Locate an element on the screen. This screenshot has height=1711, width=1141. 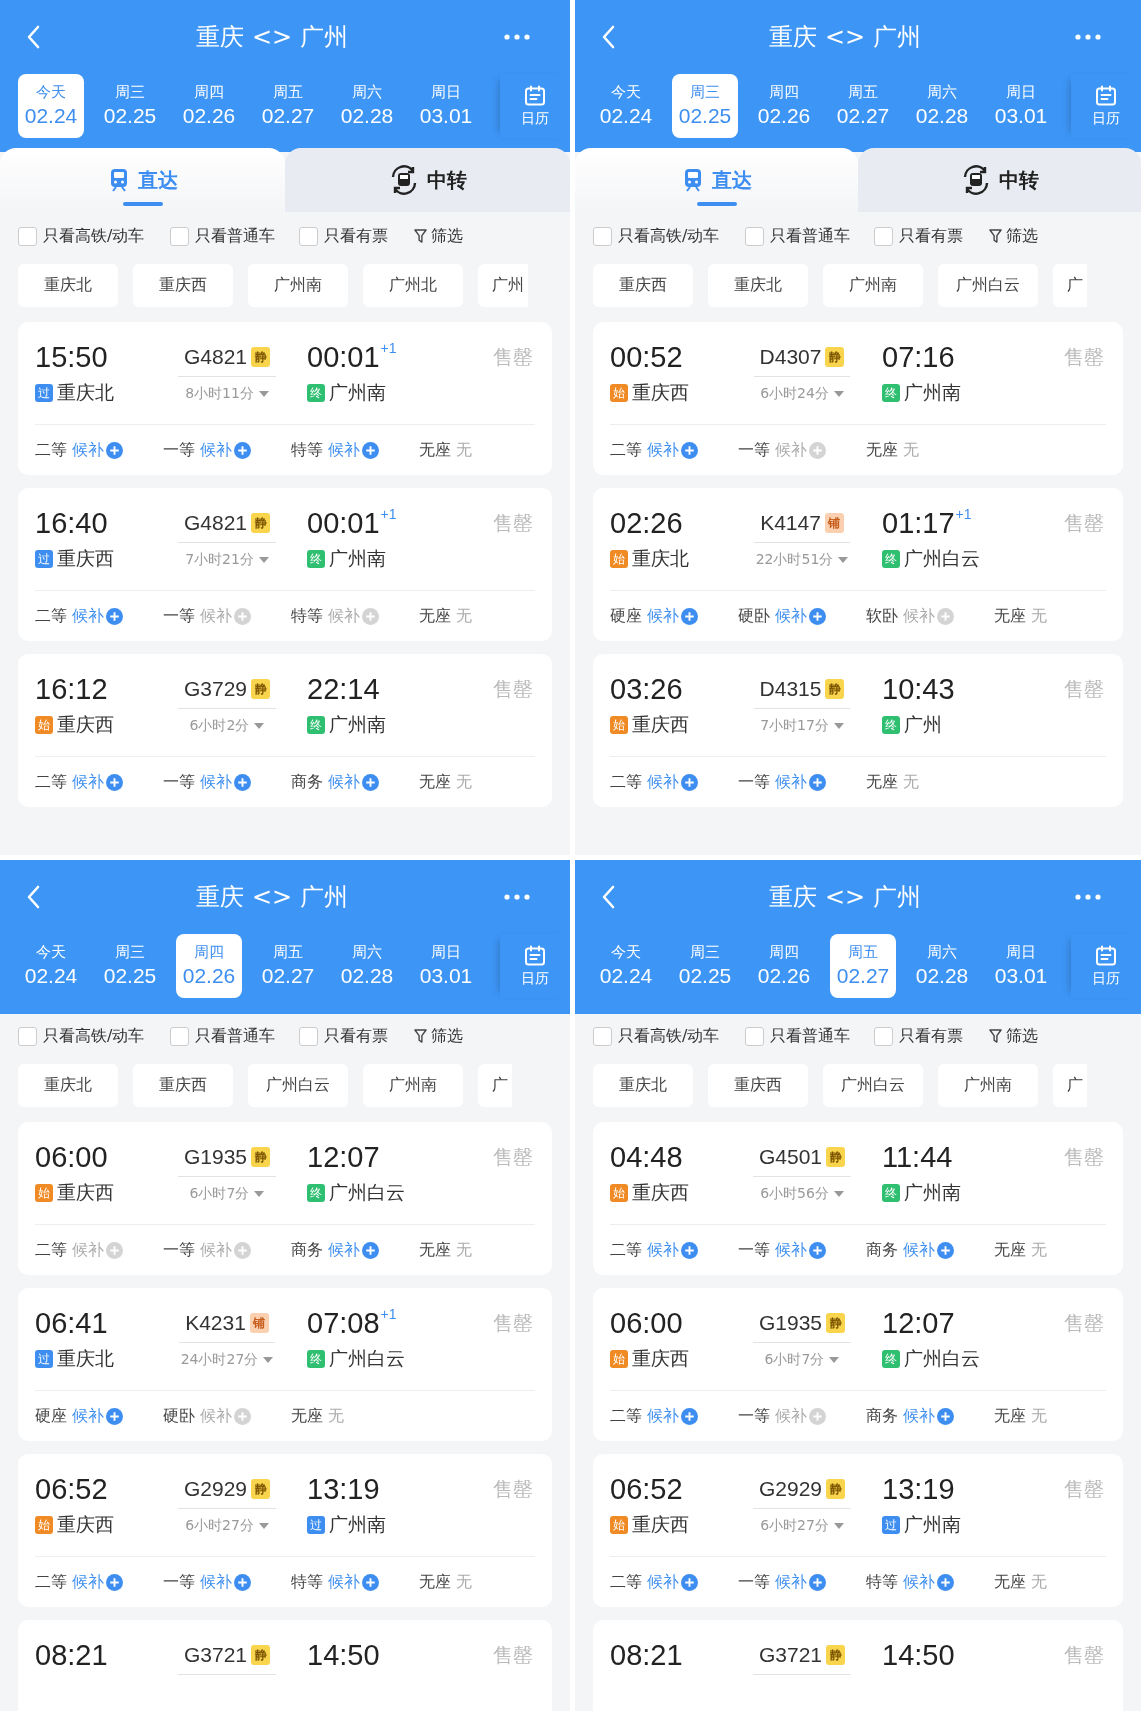
duration: 24小时27分 is located at coordinates (219, 1359).